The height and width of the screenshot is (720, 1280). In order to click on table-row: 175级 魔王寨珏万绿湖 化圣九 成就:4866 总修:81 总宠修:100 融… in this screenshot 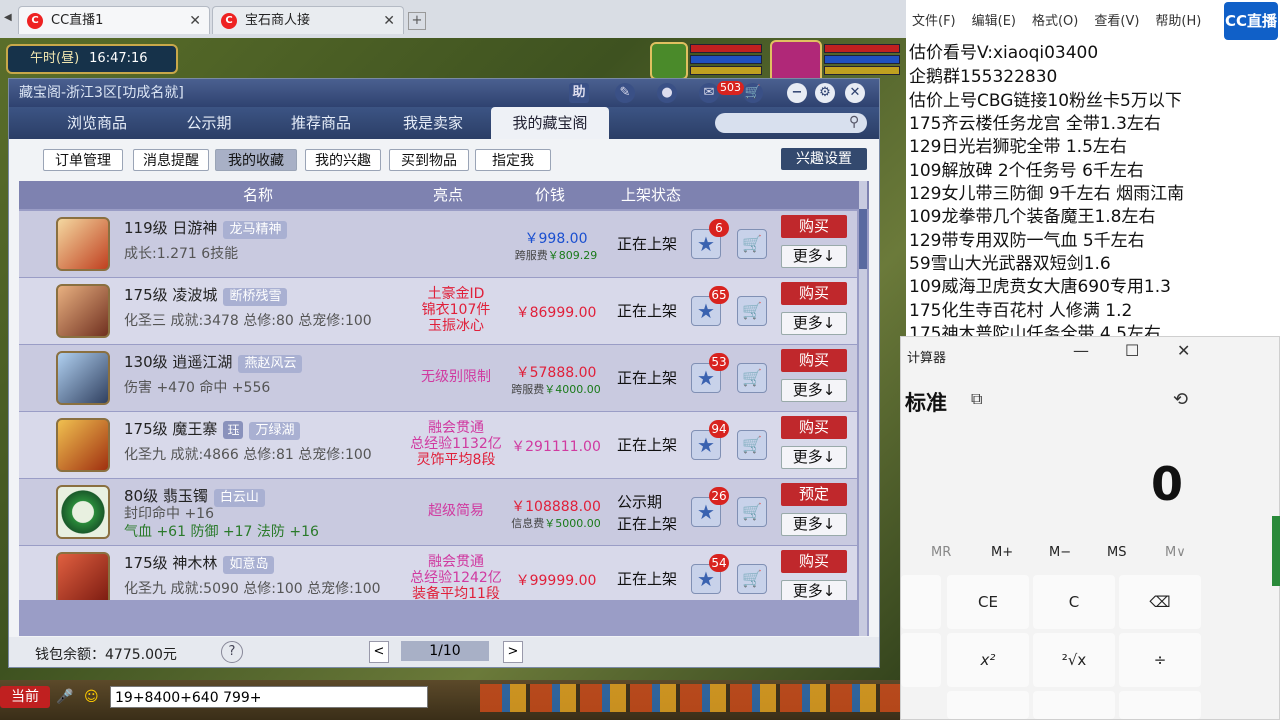, I will do `click(438, 445)`.